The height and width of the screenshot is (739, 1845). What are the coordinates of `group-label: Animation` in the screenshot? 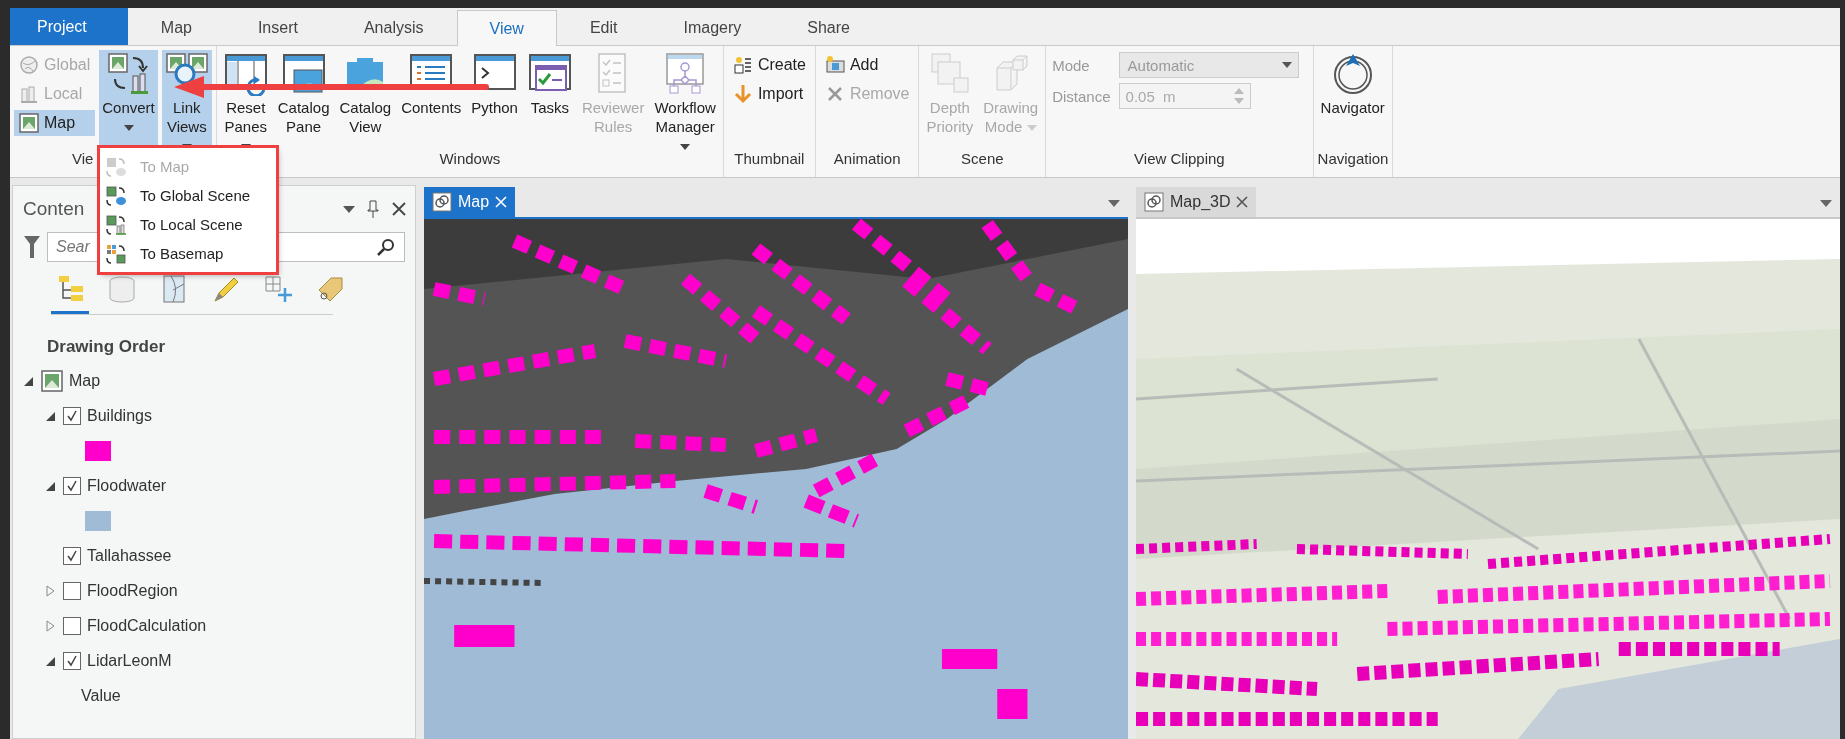 It's located at (867, 159).